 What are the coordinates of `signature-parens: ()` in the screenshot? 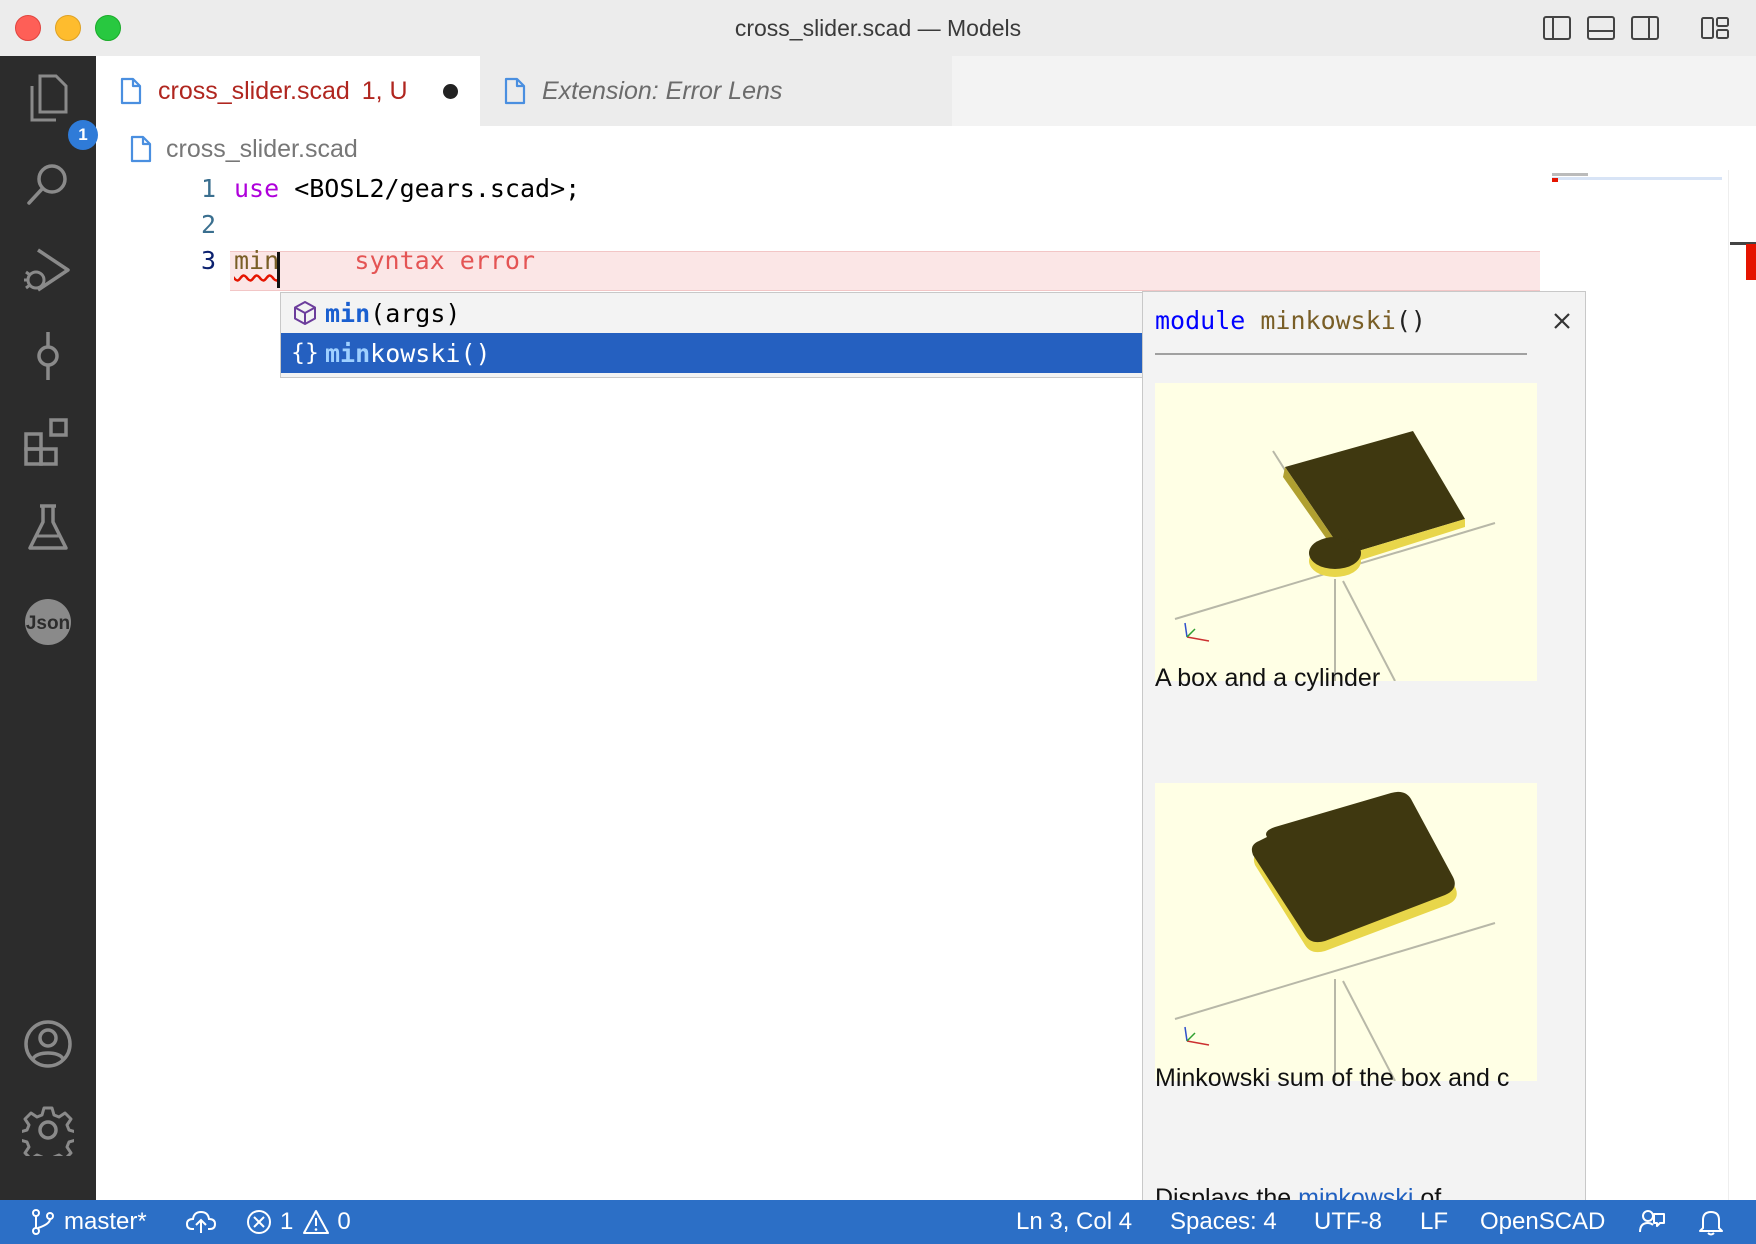 It's located at (1410, 320).